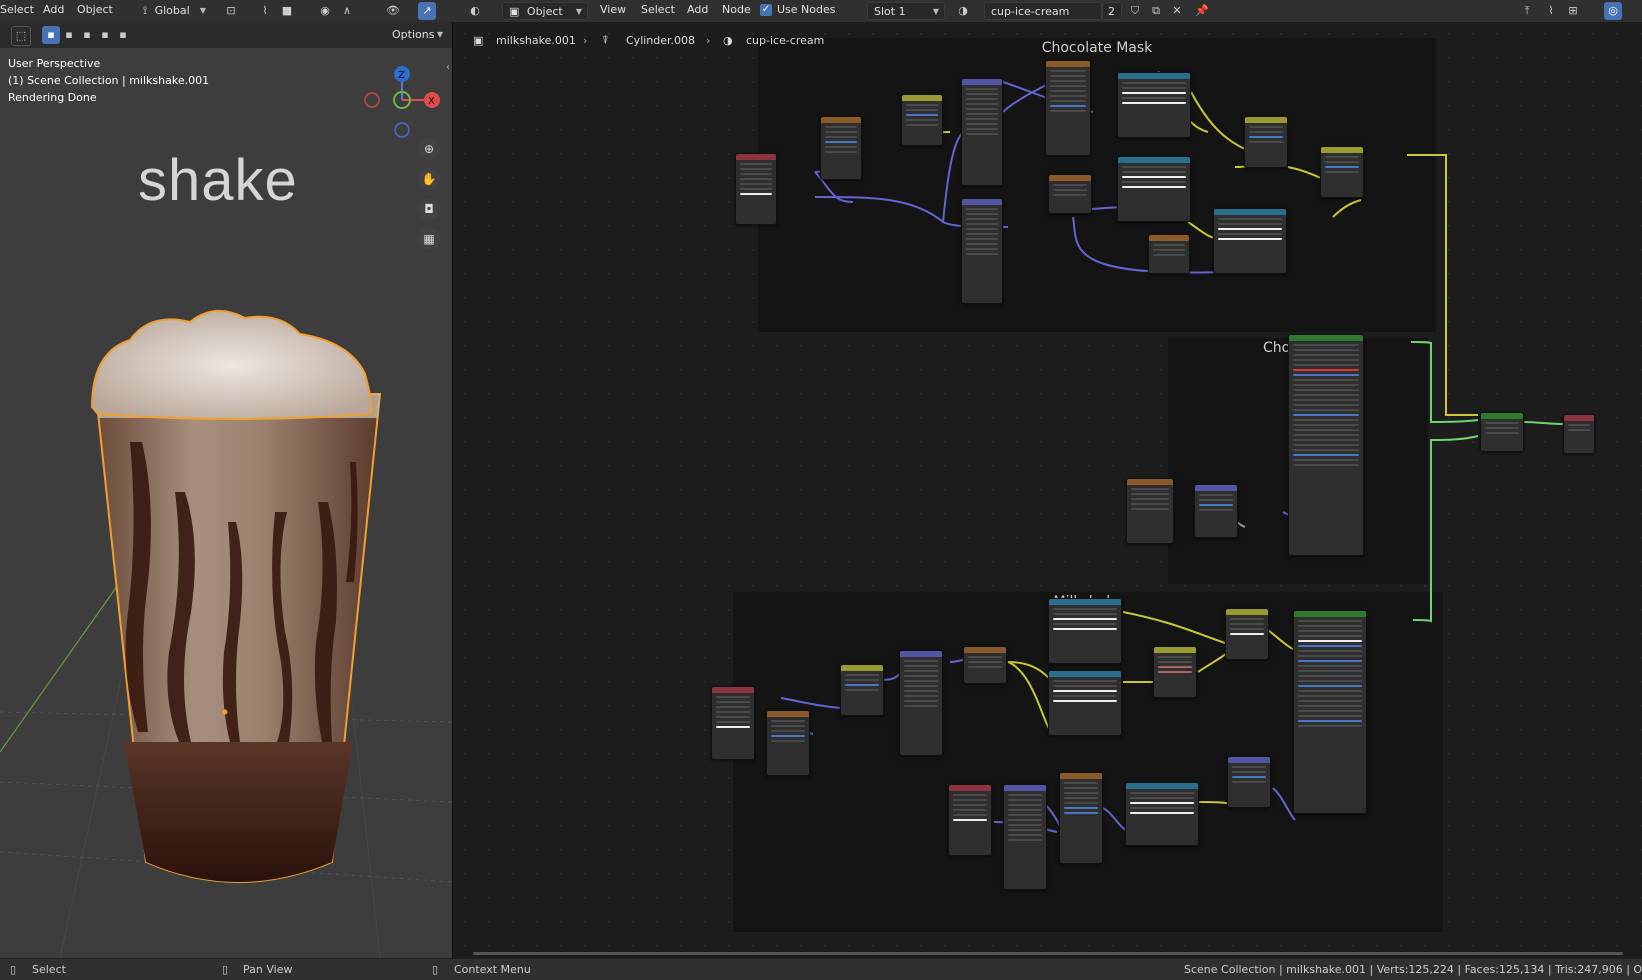  What do you see at coordinates (545, 11) in the screenshot?
I see `object-mode-dropdown: ▣ Object ▼` at bounding box center [545, 11].